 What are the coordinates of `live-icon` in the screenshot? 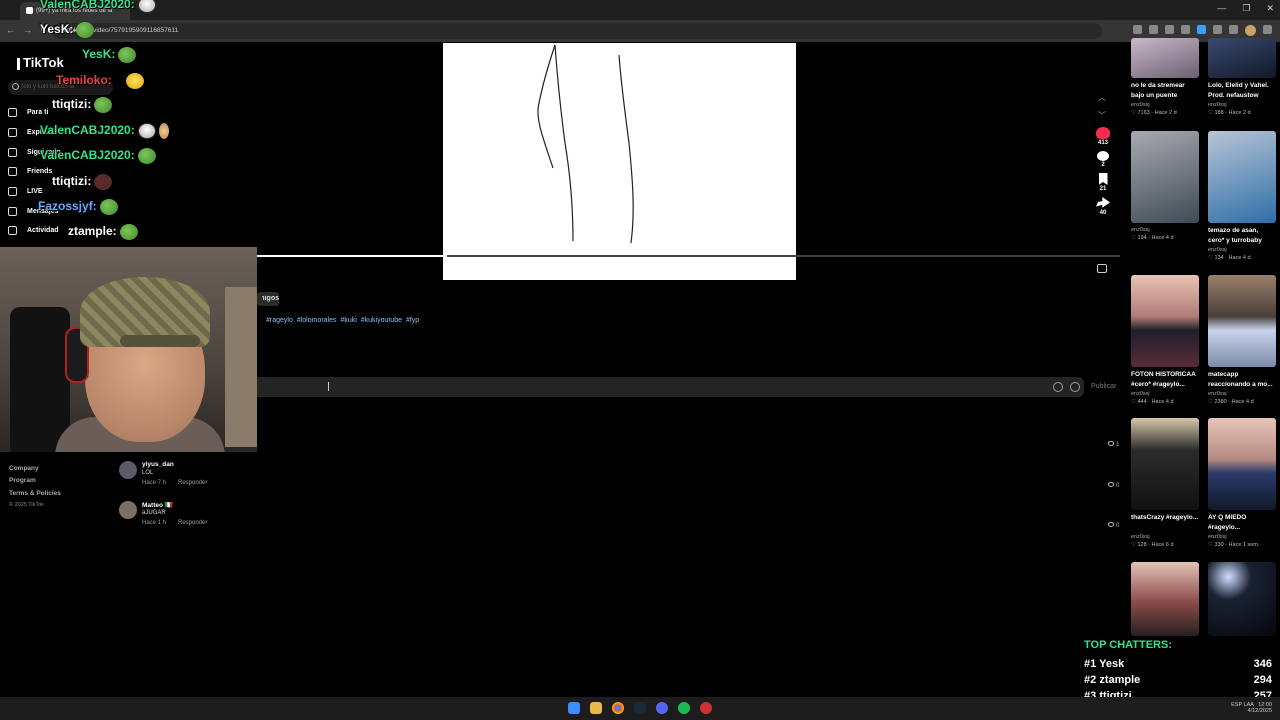 It's located at (12, 192).